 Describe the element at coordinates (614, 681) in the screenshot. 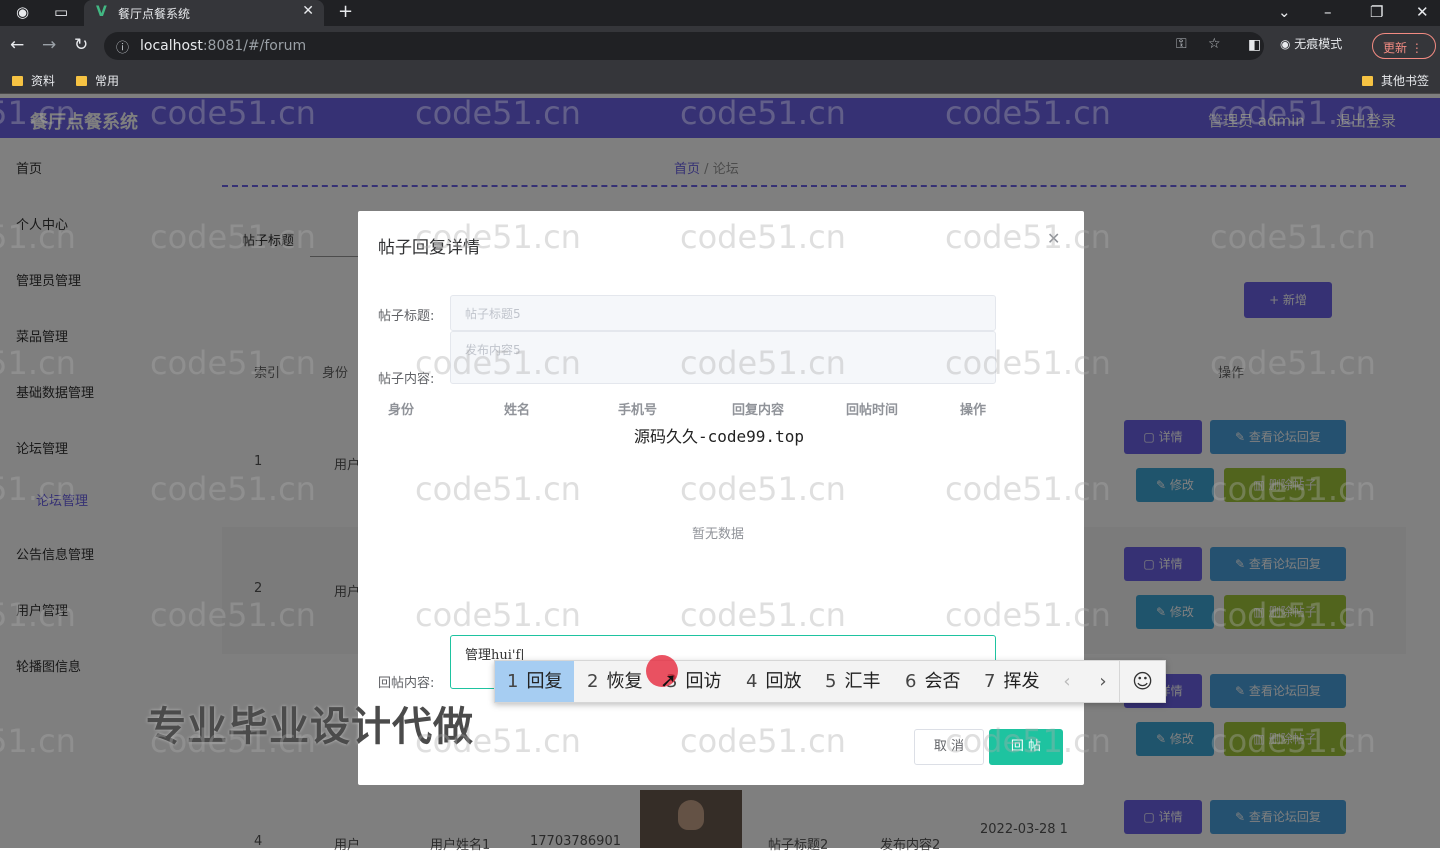

I see `ime-candidate: 2 恢复` at that location.